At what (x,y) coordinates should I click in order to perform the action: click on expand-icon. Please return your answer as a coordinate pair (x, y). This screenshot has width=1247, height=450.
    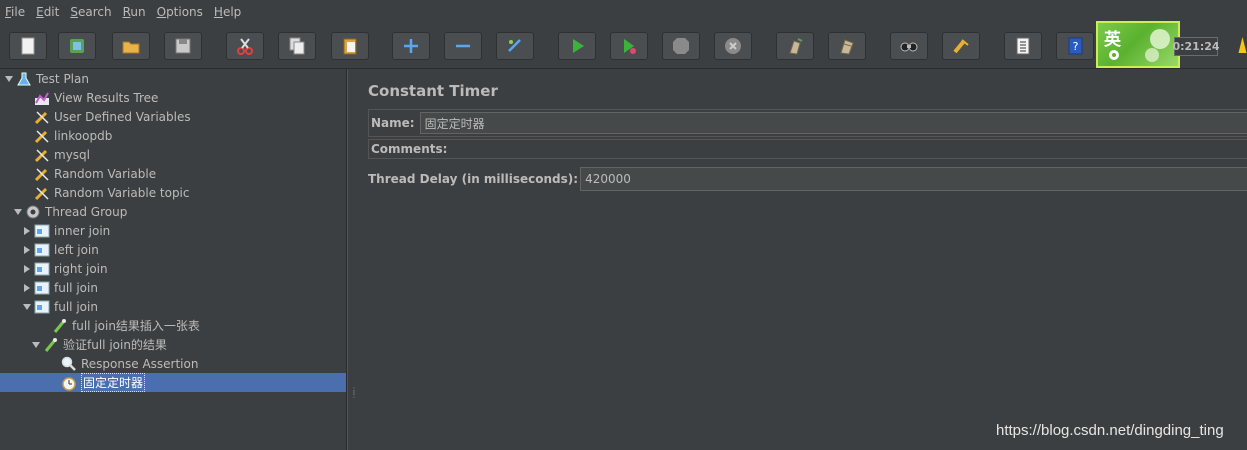
    Looking at the image, I should click on (411, 46).